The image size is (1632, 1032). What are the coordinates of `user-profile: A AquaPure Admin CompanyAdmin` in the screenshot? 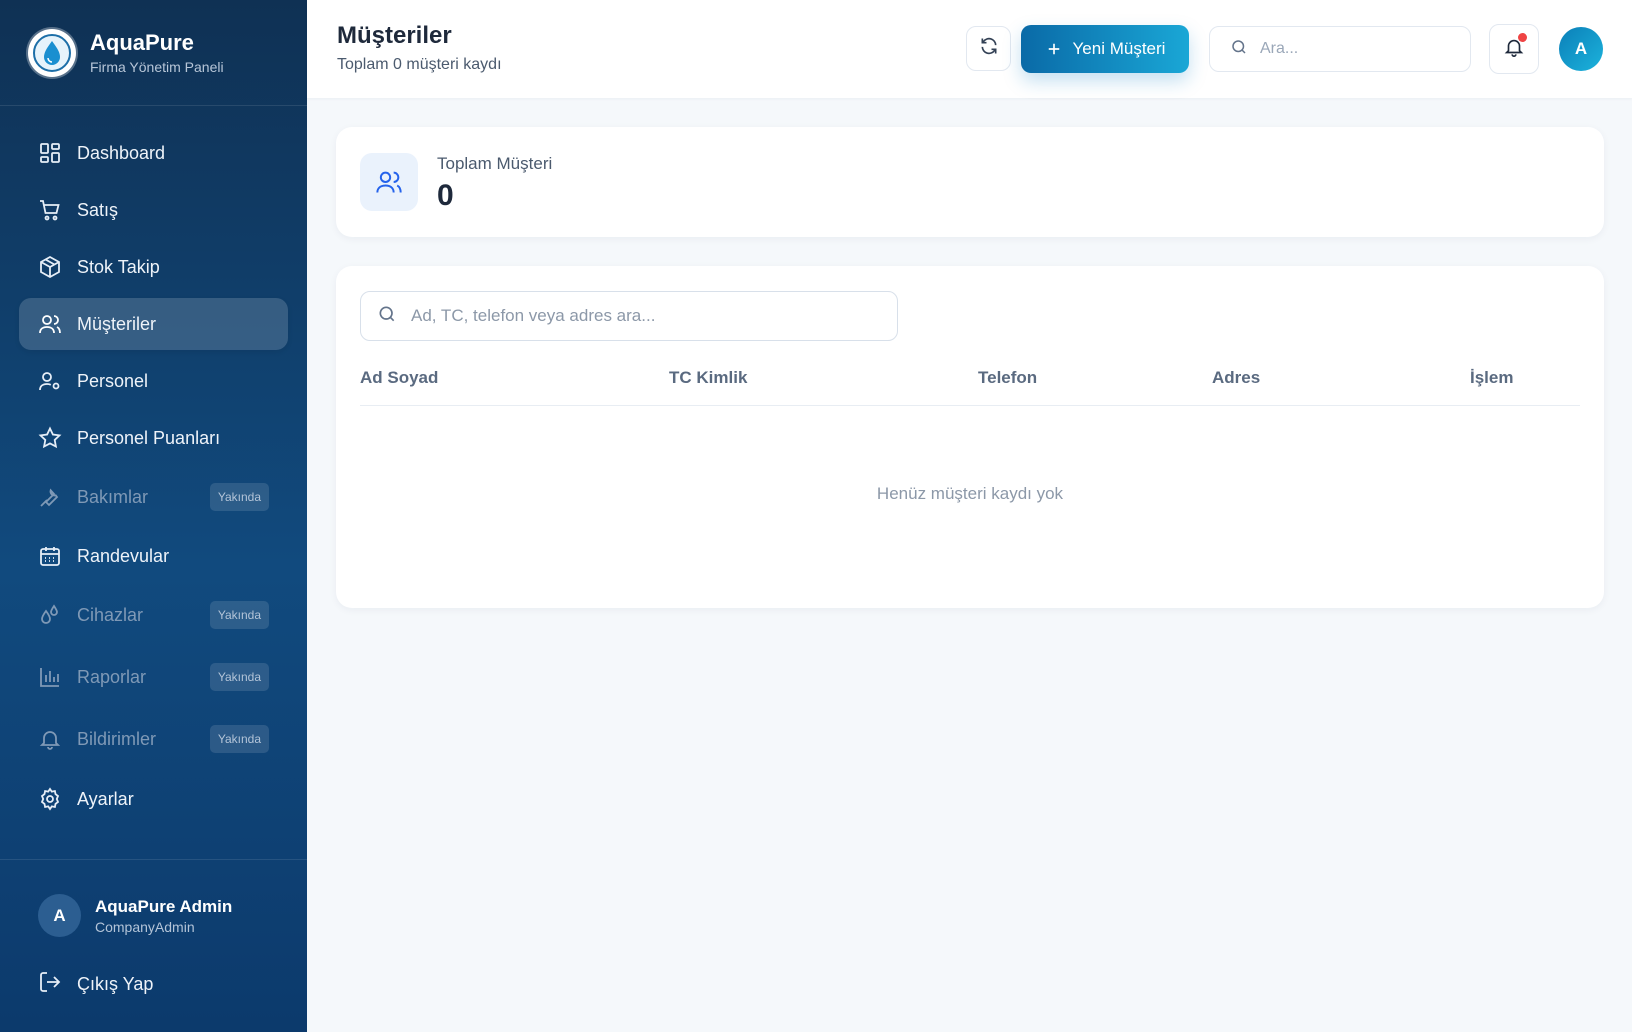 It's located at (135, 915).